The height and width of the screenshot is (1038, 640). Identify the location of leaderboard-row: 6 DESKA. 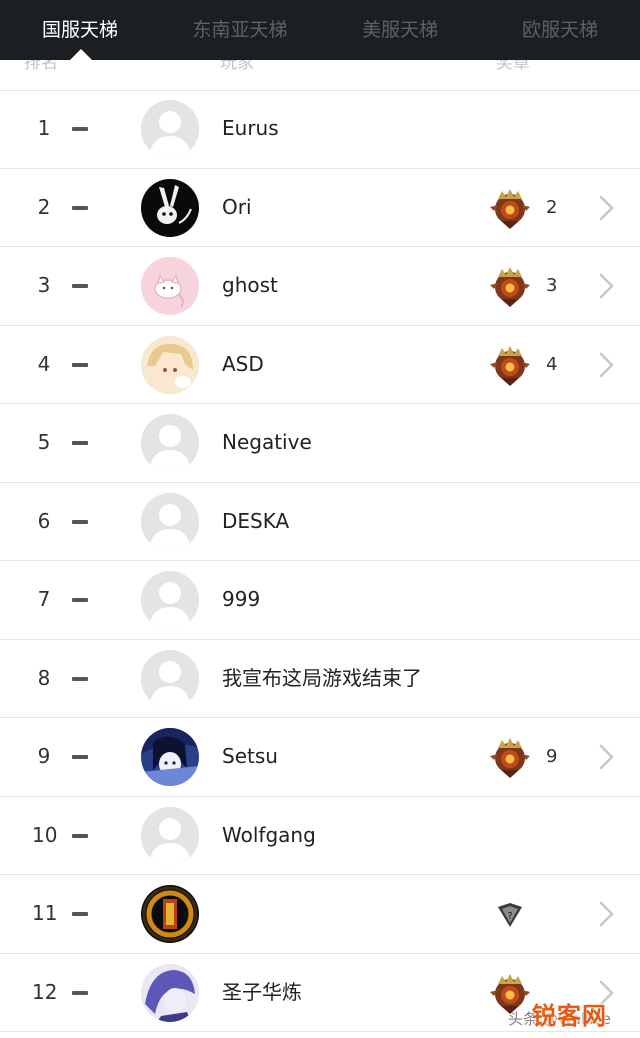
(320, 521).